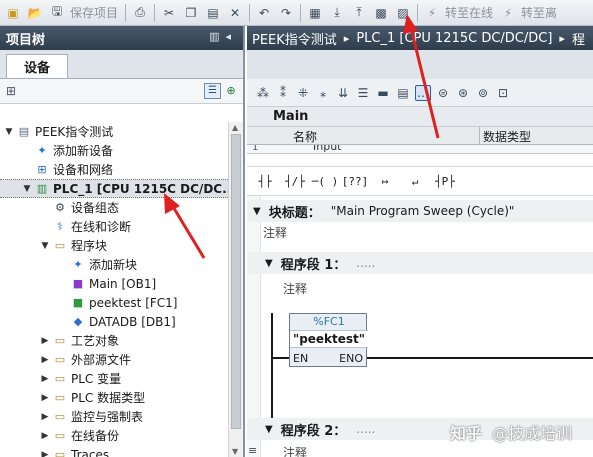 The width and height of the screenshot is (593, 457). I want to click on tree-item: ⚕ 在线和诊断, so click(114, 226).